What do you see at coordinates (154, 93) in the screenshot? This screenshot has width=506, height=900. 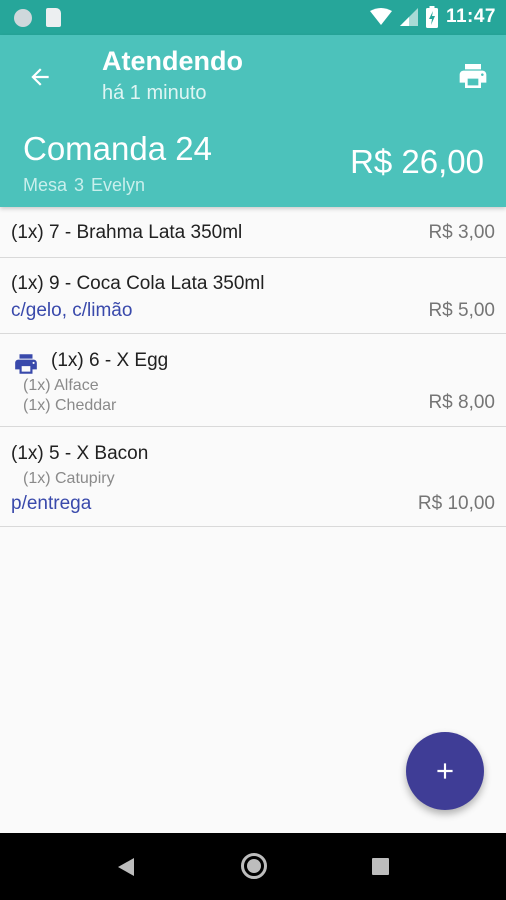 I see `page-subtitle: há 1 minuto` at bounding box center [154, 93].